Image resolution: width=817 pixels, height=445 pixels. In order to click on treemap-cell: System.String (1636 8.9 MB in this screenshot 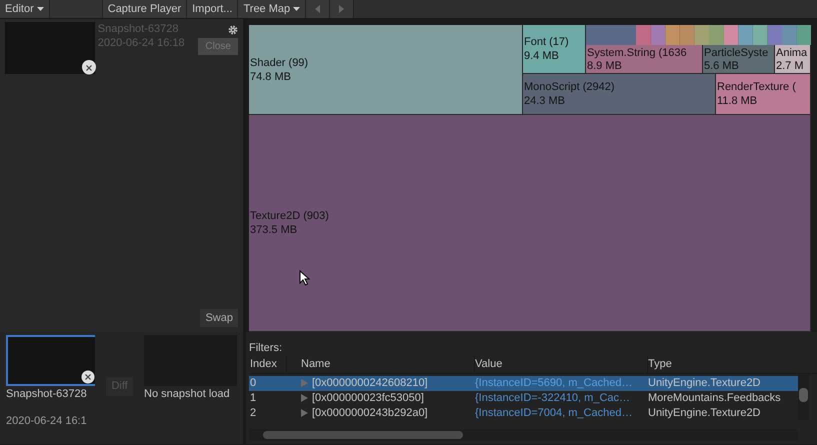, I will do `click(644, 59)`.